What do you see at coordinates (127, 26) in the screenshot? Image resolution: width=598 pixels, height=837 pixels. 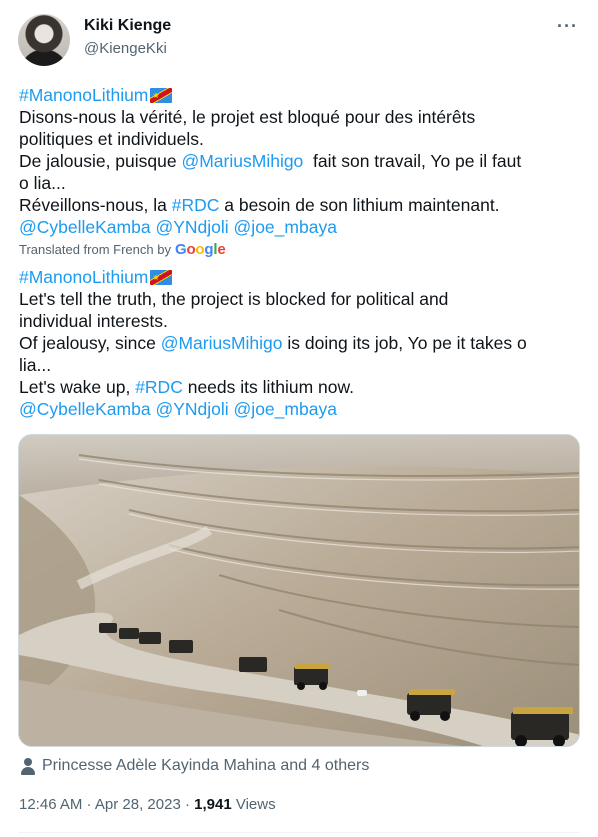 I see `author-name: Kiki Kienge` at bounding box center [127, 26].